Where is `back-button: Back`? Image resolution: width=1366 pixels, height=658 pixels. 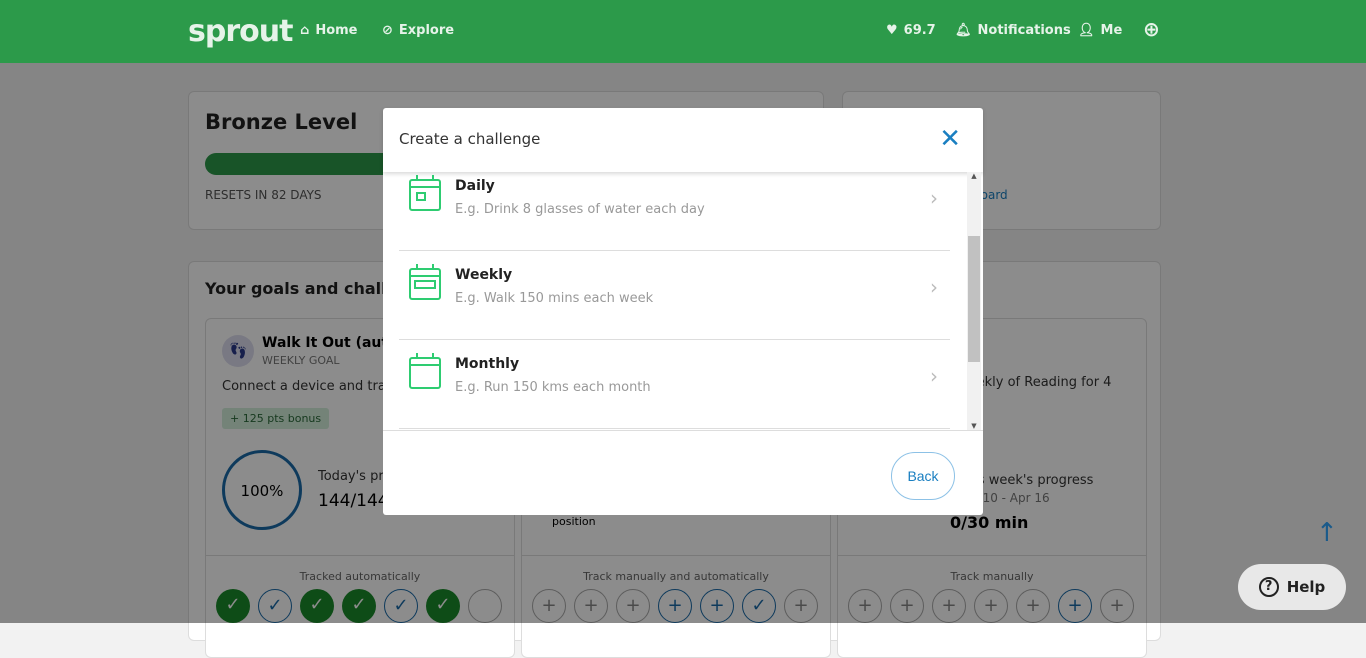 back-button: Back is located at coordinates (923, 476).